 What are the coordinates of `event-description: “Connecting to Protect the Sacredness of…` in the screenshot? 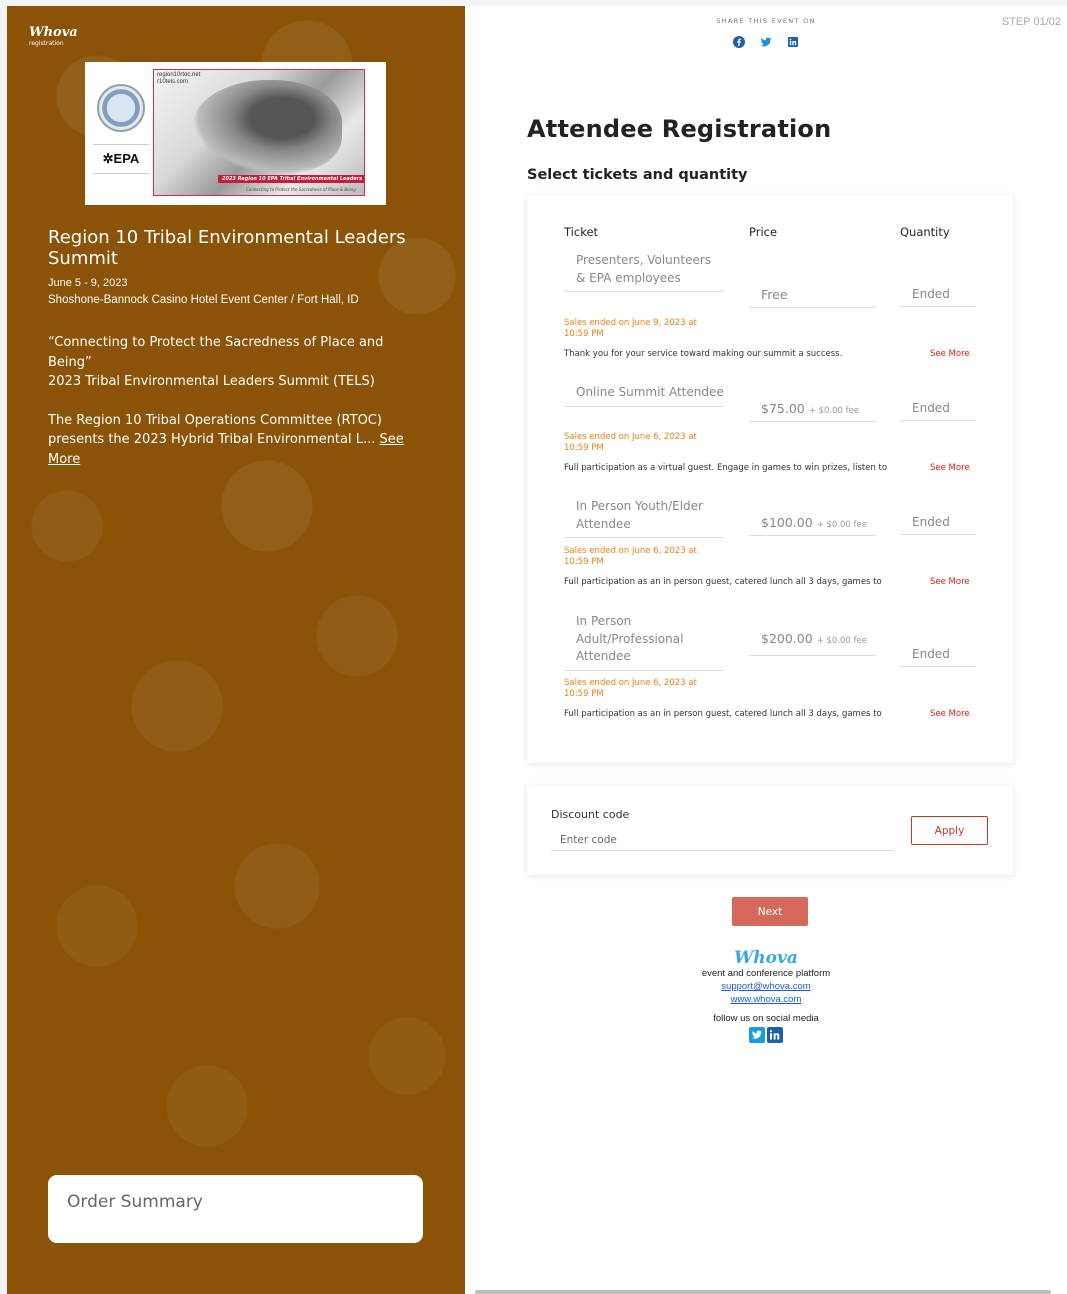 It's located at (233, 410).